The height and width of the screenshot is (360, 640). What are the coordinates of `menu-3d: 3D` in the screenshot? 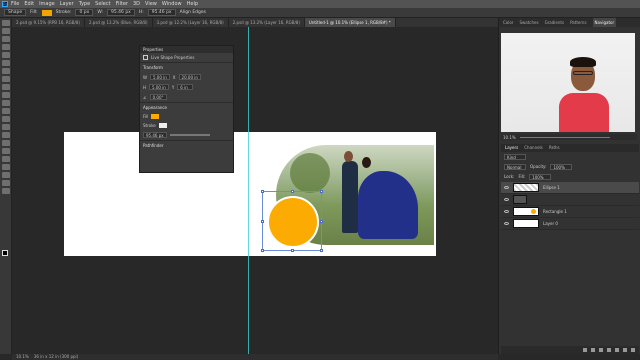 It's located at (136, 4).